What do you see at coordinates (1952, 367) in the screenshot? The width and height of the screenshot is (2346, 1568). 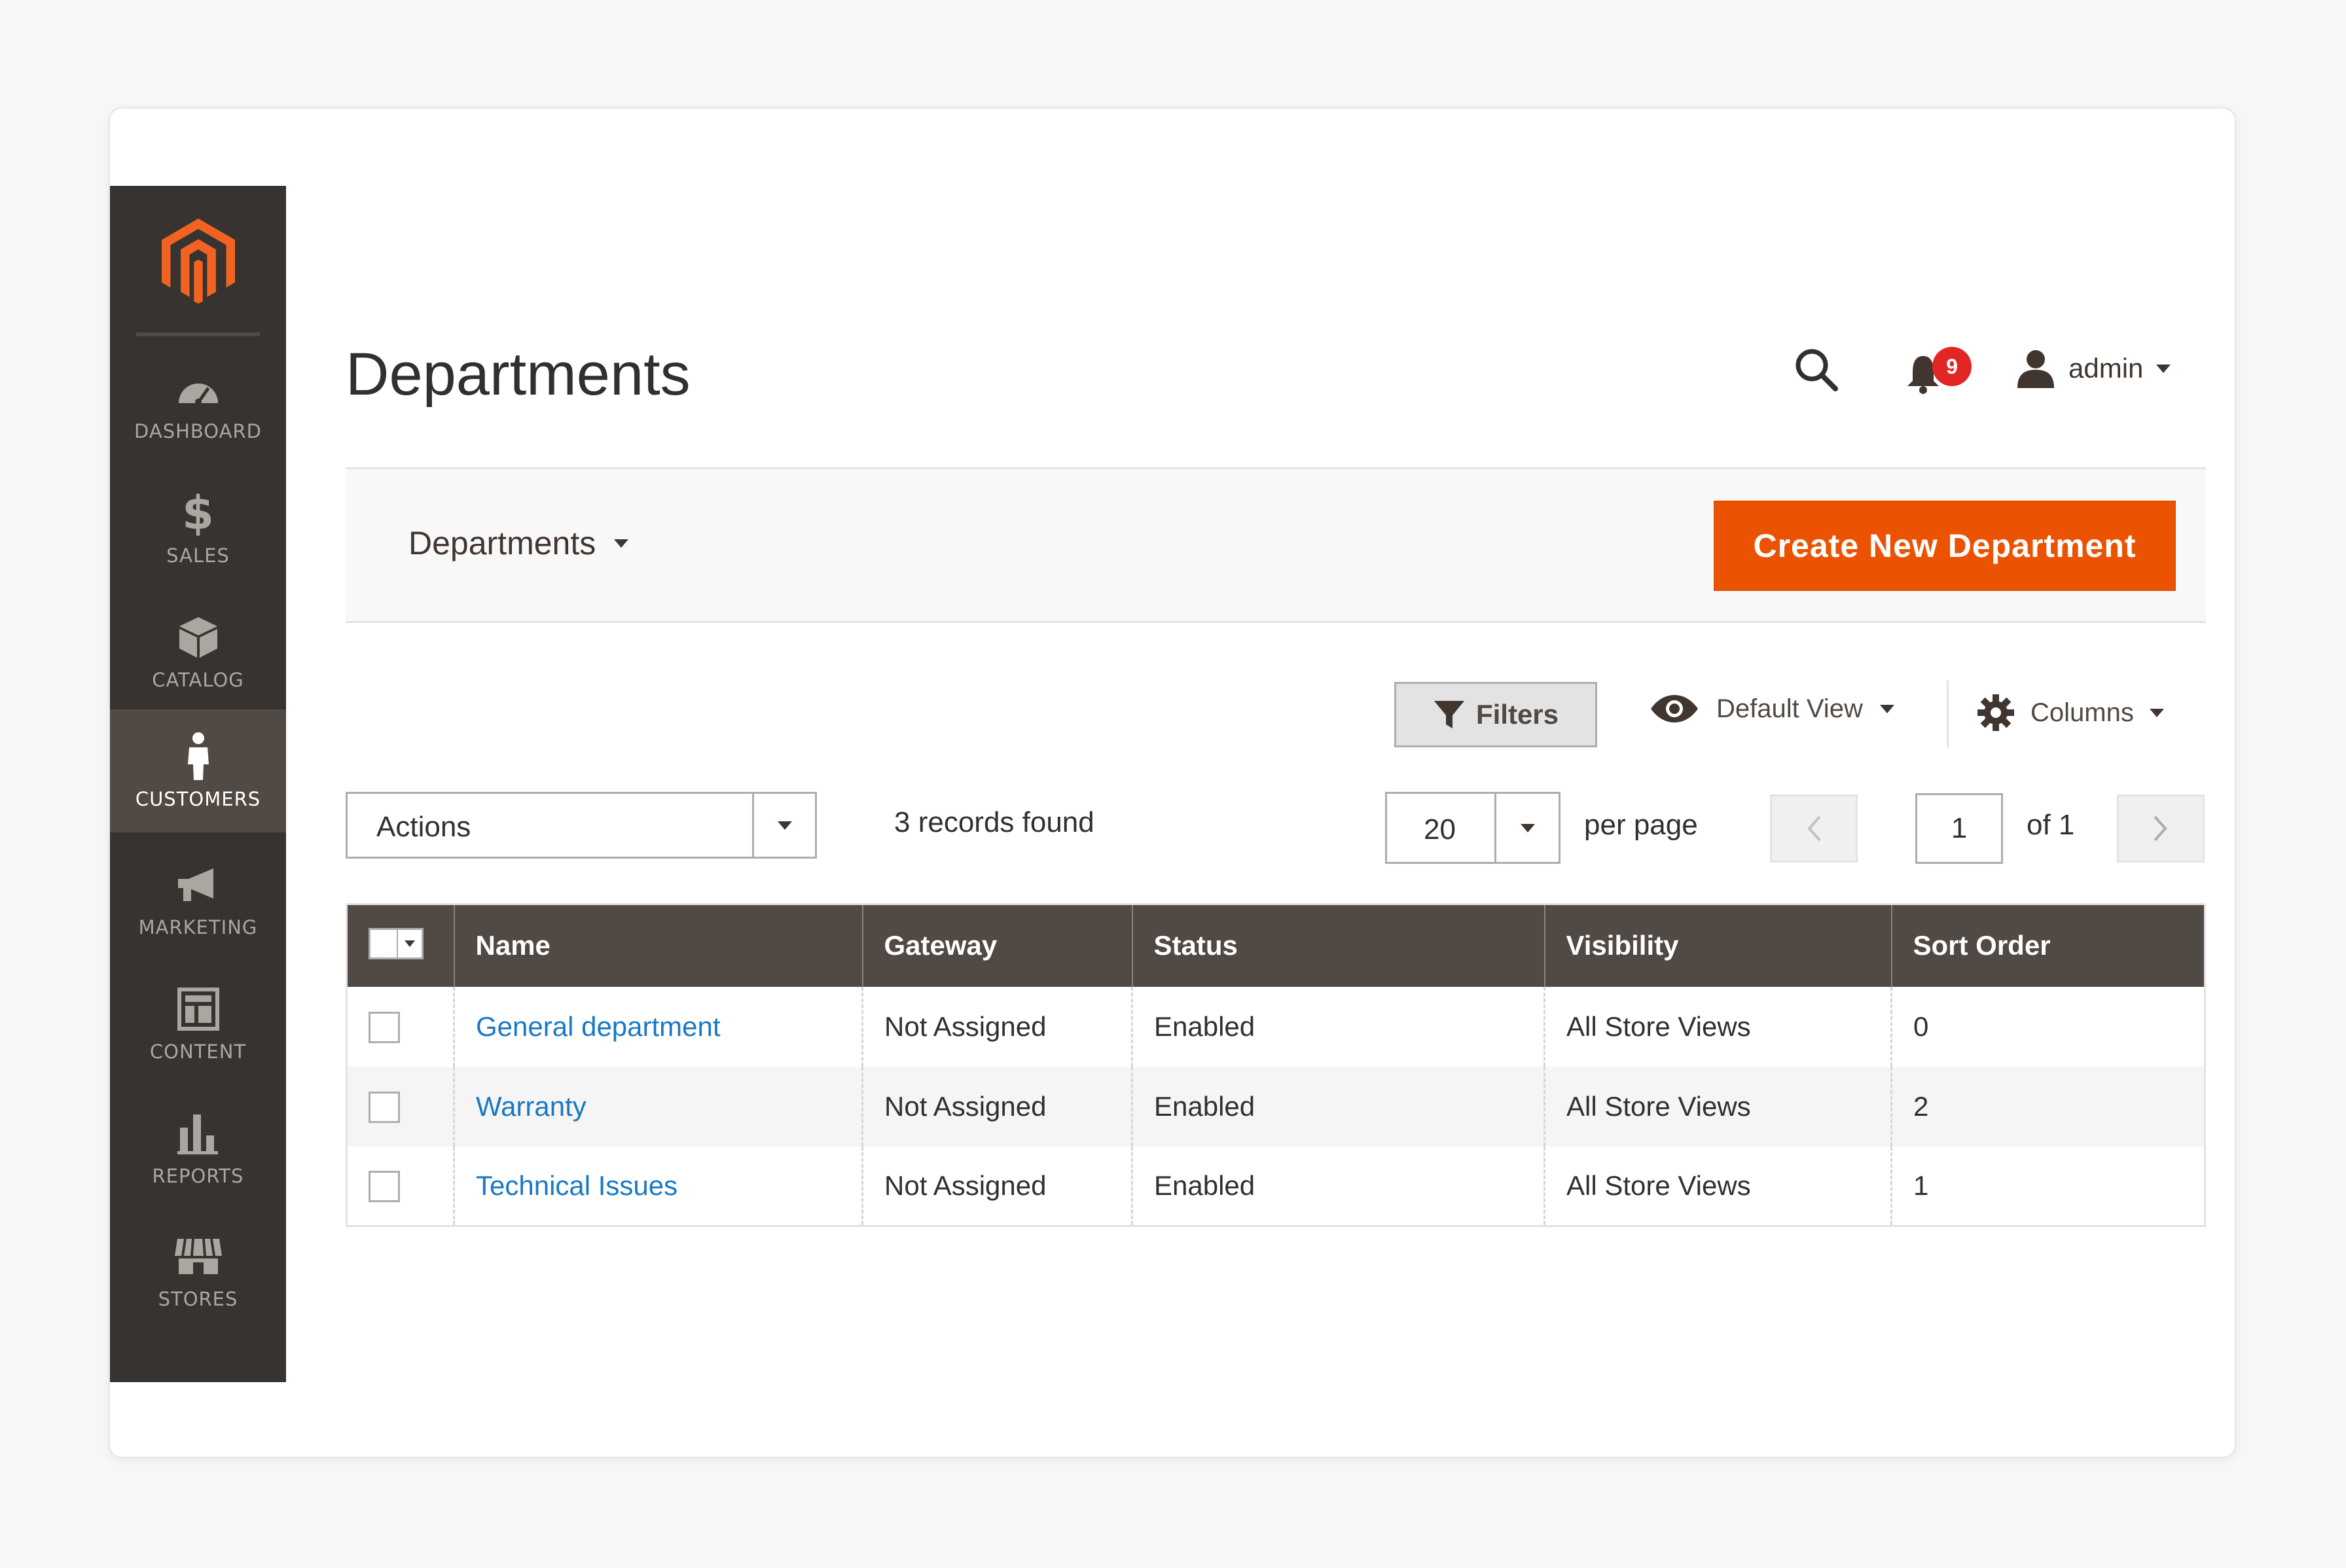 I see `notification-count-badge: 9` at bounding box center [1952, 367].